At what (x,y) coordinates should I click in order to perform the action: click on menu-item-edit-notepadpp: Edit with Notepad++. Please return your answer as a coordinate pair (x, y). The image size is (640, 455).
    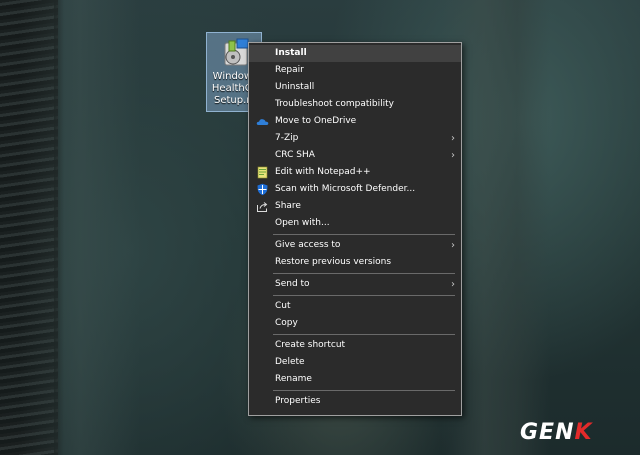
    Looking at the image, I should click on (355, 172).